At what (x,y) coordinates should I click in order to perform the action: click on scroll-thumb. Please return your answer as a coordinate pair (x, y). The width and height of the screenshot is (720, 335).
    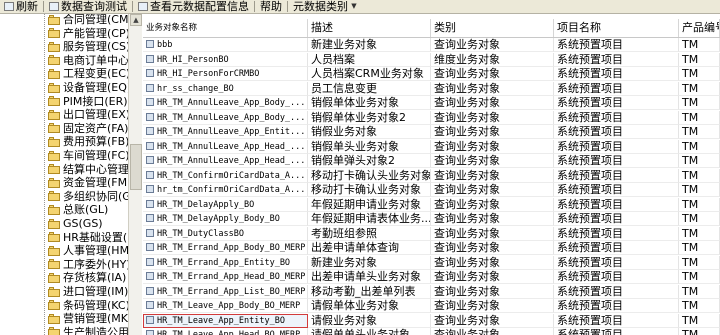
    Looking at the image, I should click on (136, 167).